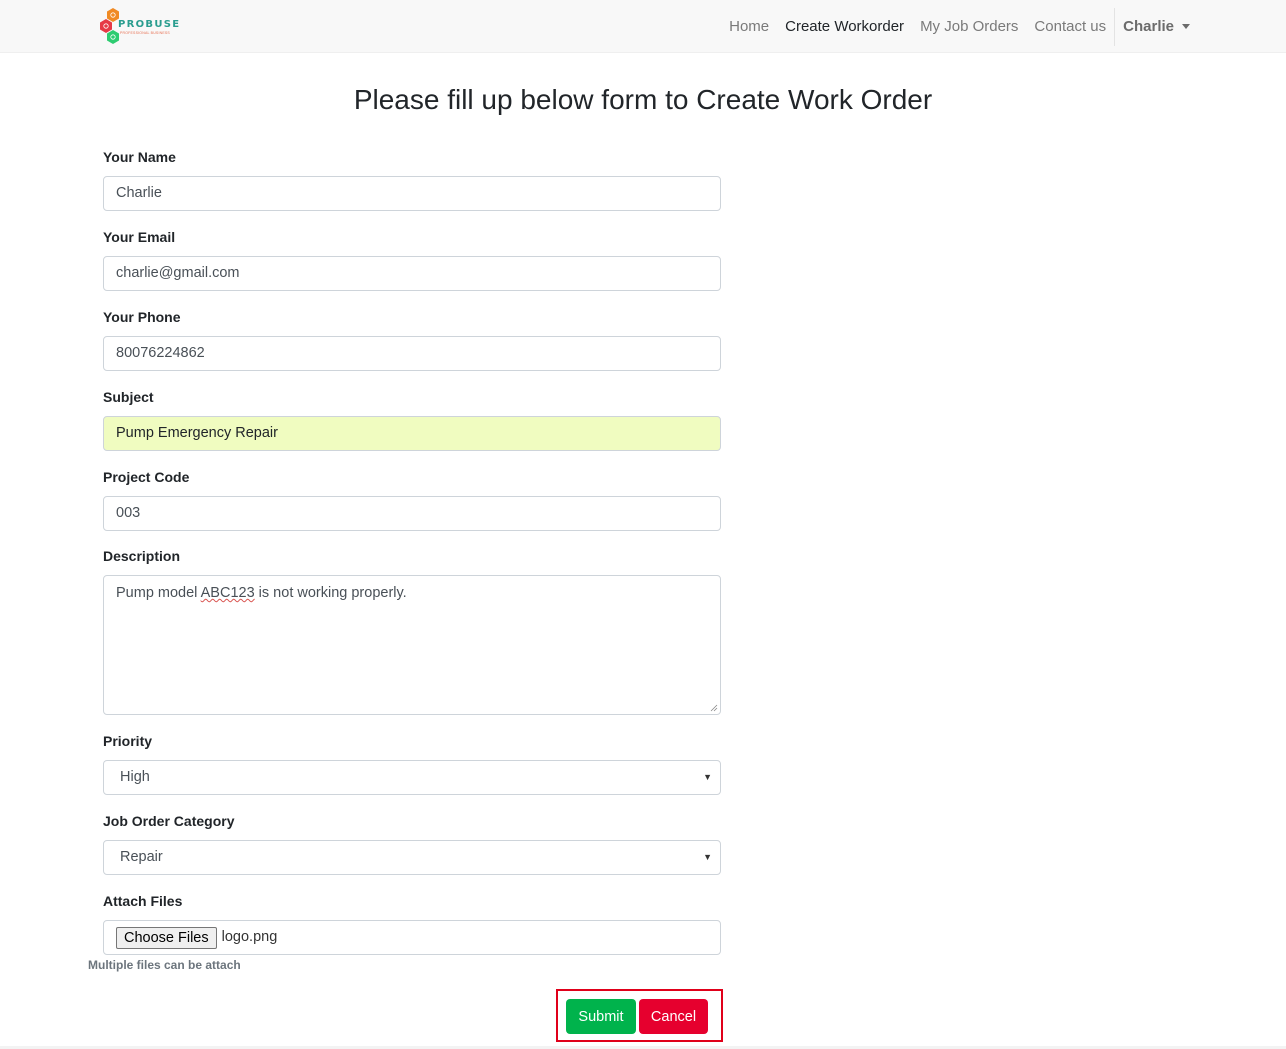  I want to click on brand-logo: PROBUSE PROFESSIONAL BUSINESS, so click(139, 27).